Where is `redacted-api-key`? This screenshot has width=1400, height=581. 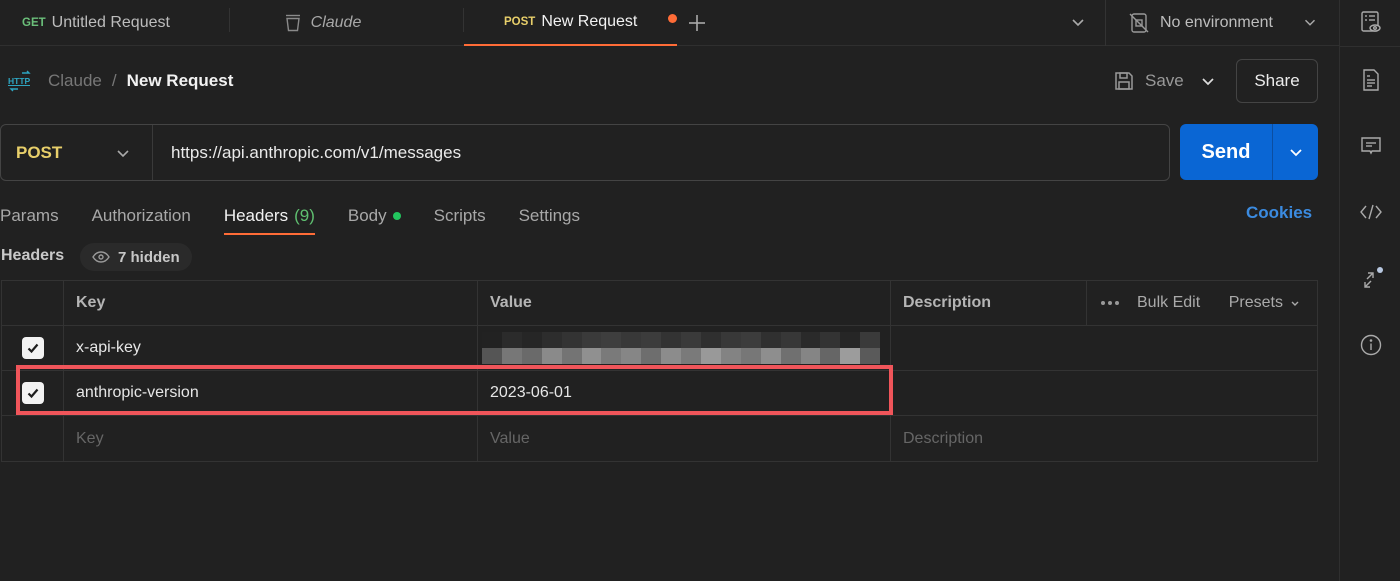 redacted-api-key is located at coordinates (681, 348).